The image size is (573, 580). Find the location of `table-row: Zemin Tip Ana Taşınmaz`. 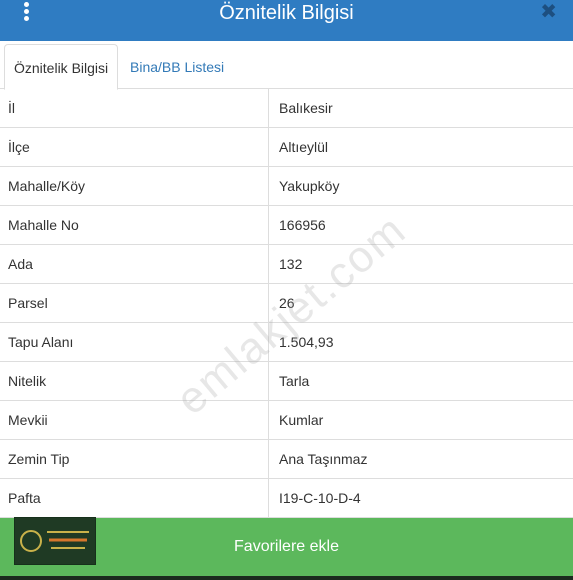

table-row: Zemin Tip Ana Taşınmaz is located at coordinates (286, 459).